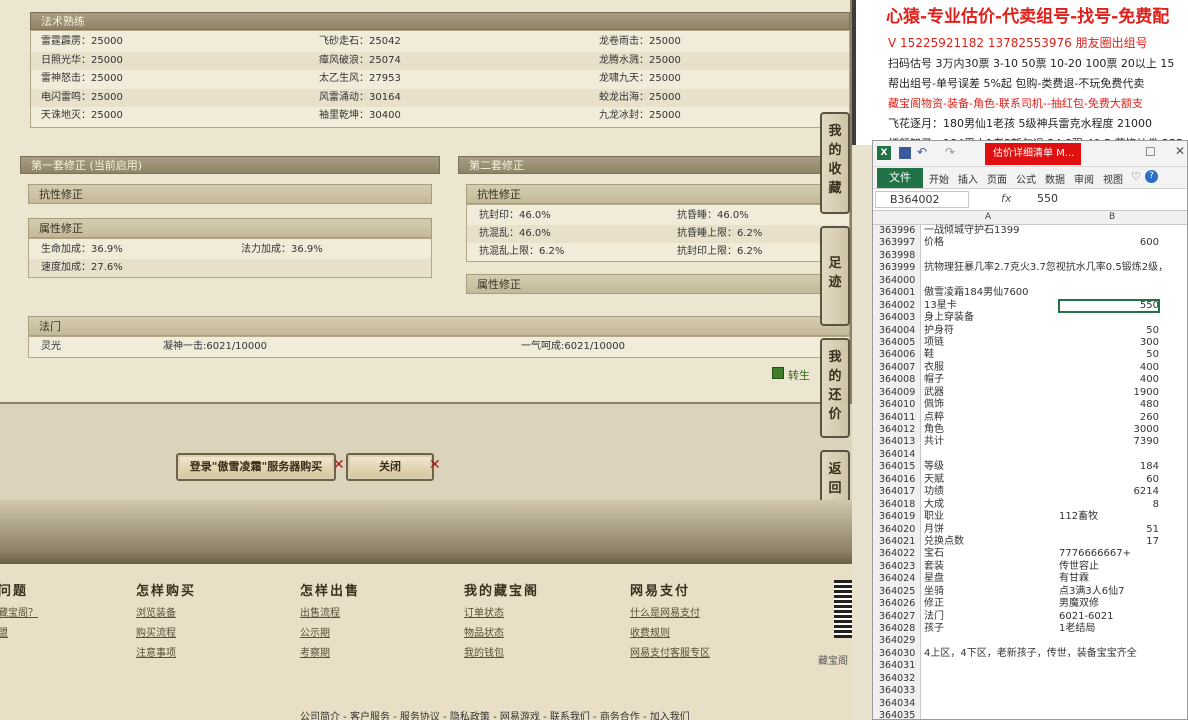 This screenshot has height=720, width=1188. What do you see at coordinates (484, 611) in the screenshot?
I see `footer-link: 订单状态` at bounding box center [484, 611].